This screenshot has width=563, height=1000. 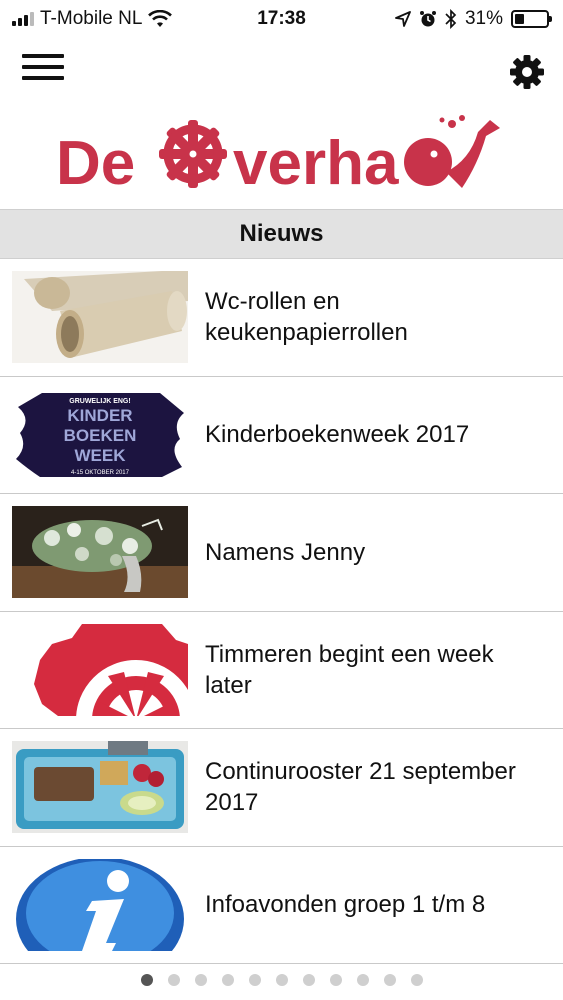 I want to click on app-logo: De verha, so click(x=281, y=155).